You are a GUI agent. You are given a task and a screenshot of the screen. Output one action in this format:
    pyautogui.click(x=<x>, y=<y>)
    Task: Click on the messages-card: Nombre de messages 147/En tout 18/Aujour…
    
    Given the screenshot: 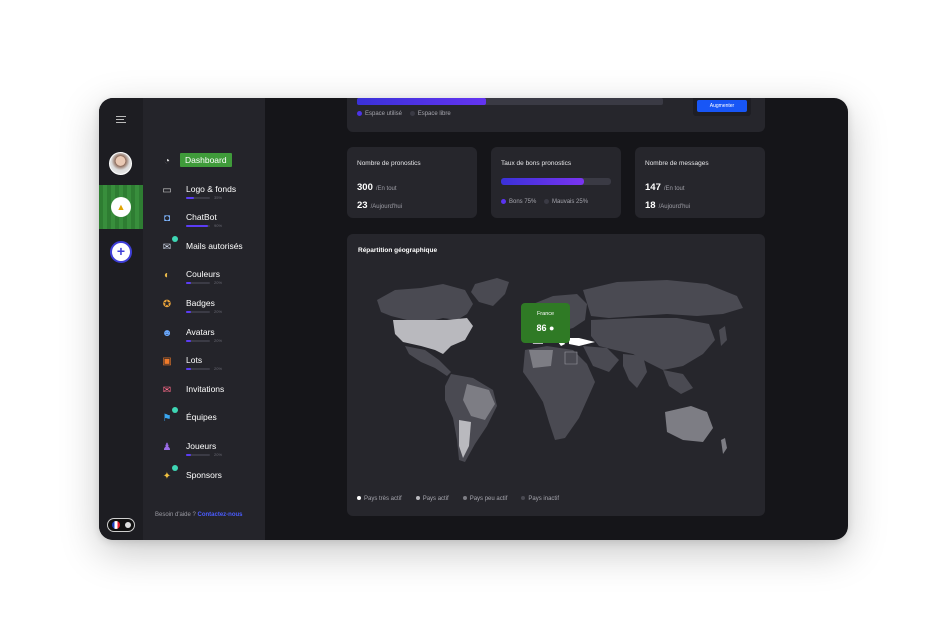 What is the action you would take?
    pyautogui.click(x=700, y=182)
    